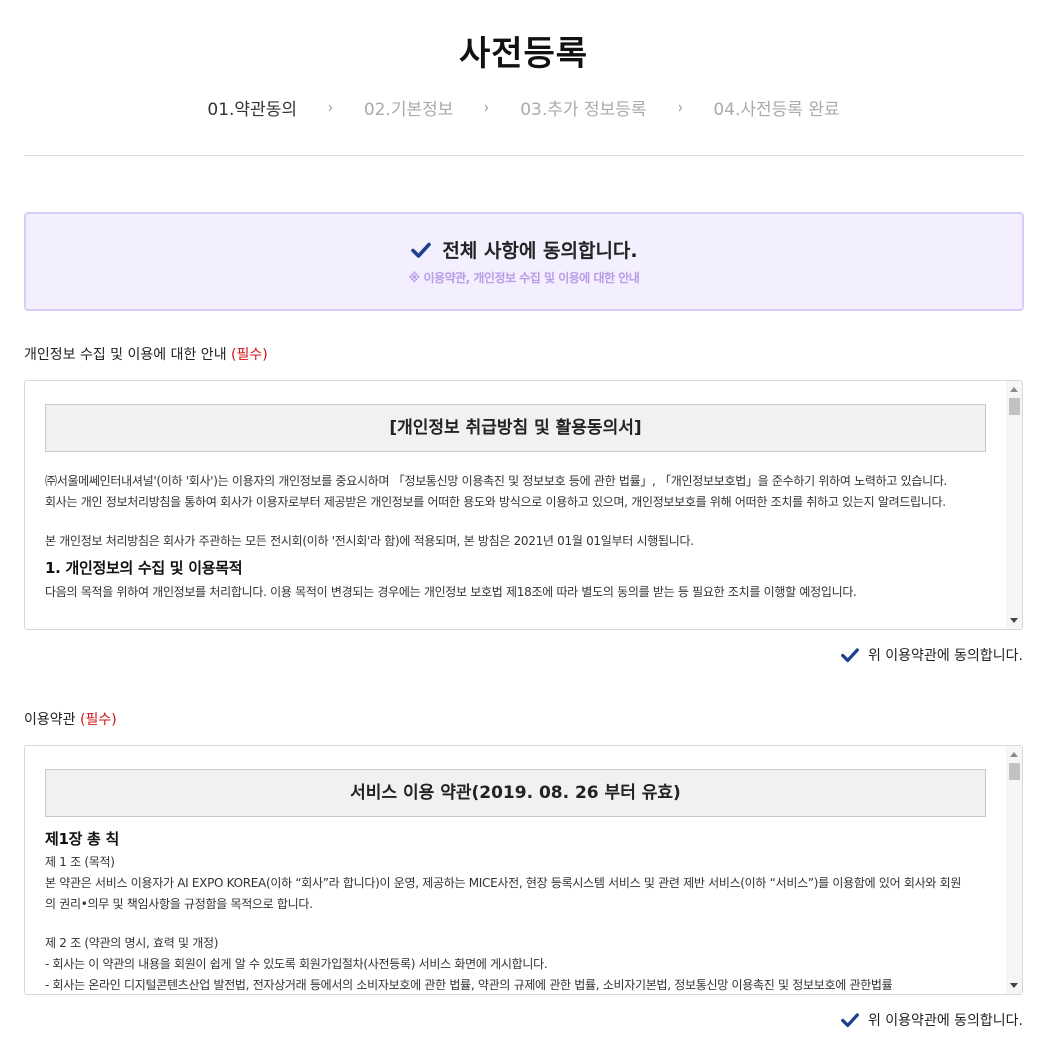  Describe the element at coordinates (179, 904) in the screenshot. I see `terms-article1-line2: 의 권리•의무 및 책임사항을 규정함을 목적으로 합니다.` at that location.